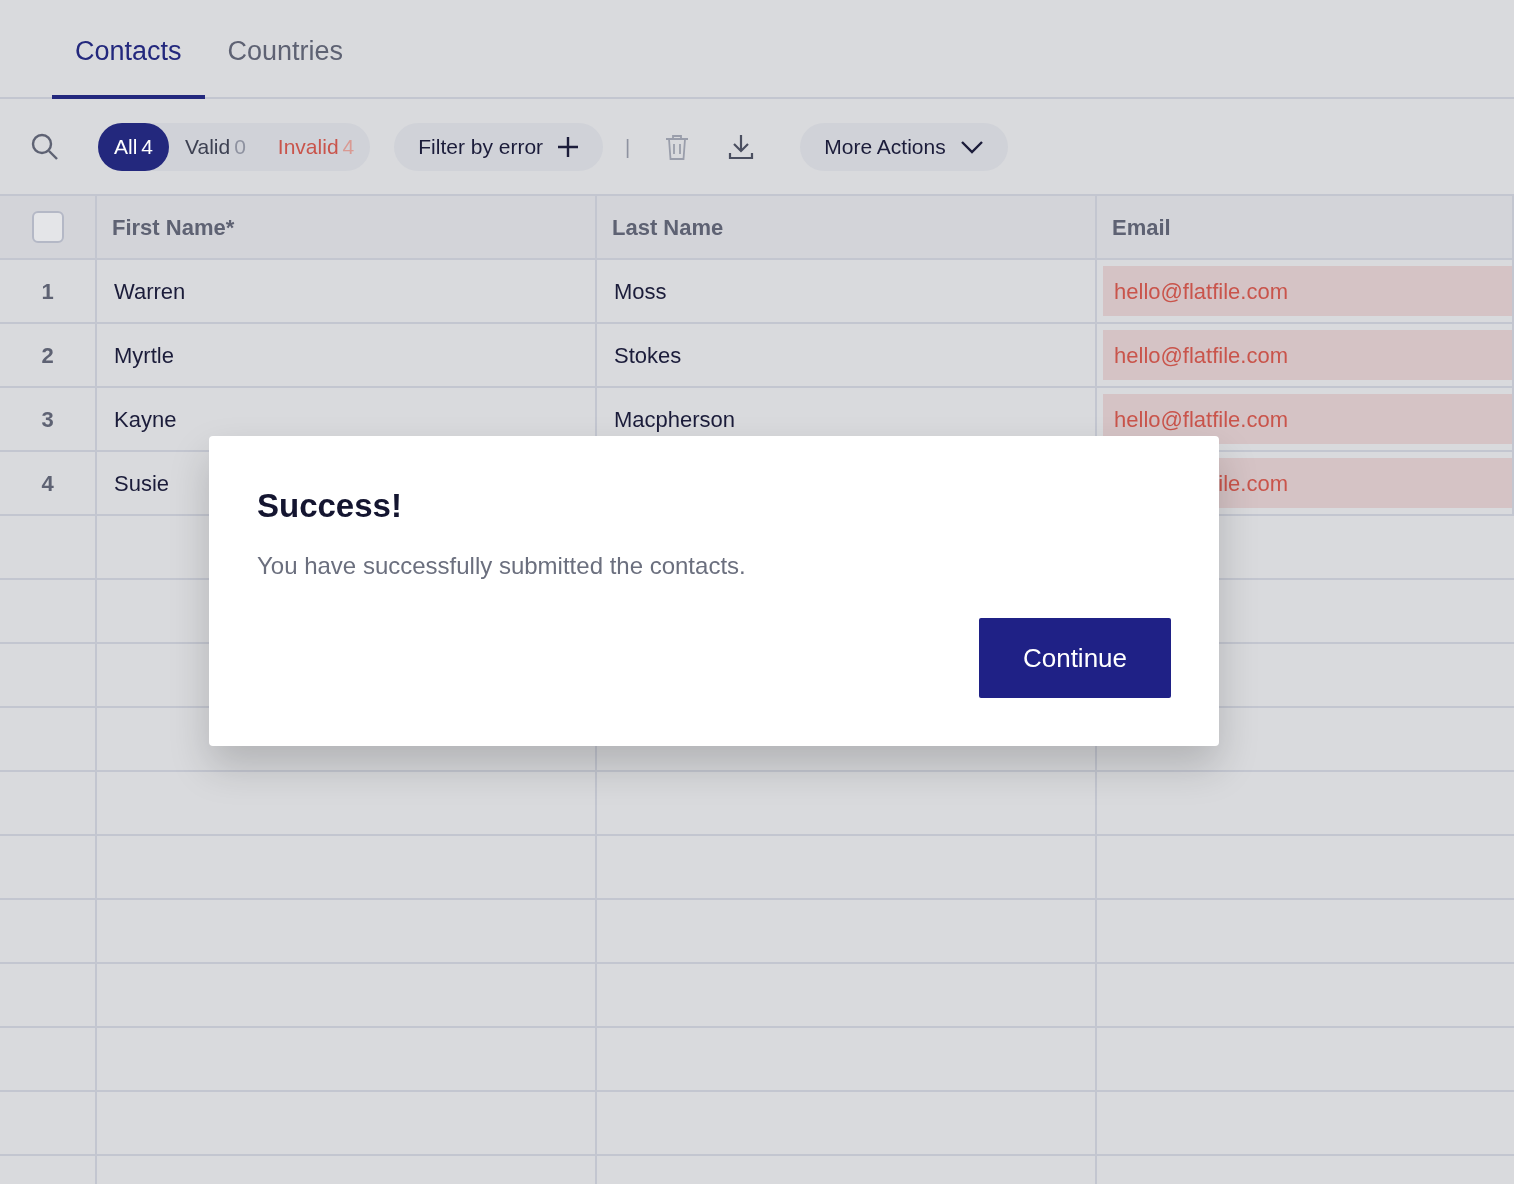 The height and width of the screenshot is (1184, 1514). I want to click on column-header: Email, so click(1141, 227).